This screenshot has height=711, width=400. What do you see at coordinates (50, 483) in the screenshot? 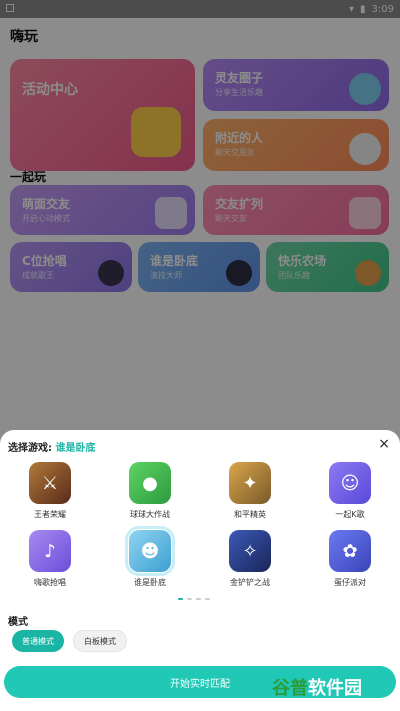
I see `game-icon: ⚔` at bounding box center [50, 483].